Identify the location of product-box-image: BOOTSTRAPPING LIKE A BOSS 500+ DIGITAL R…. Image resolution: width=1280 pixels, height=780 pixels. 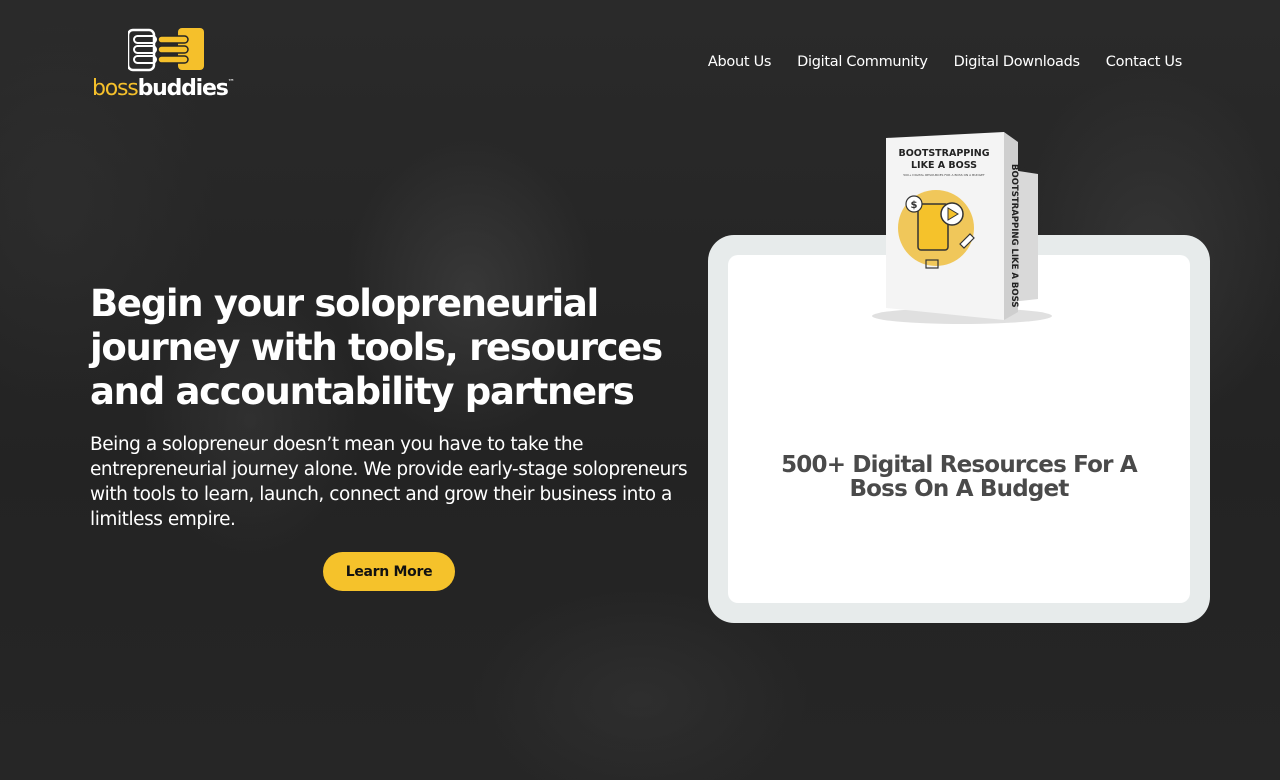
(962, 228).